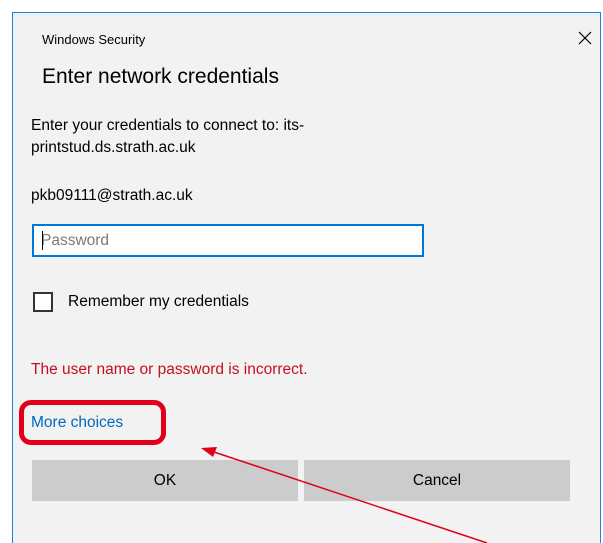 The height and width of the screenshot is (543, 603). I want to click on cancel-button: Cancel, so click(437, 480).